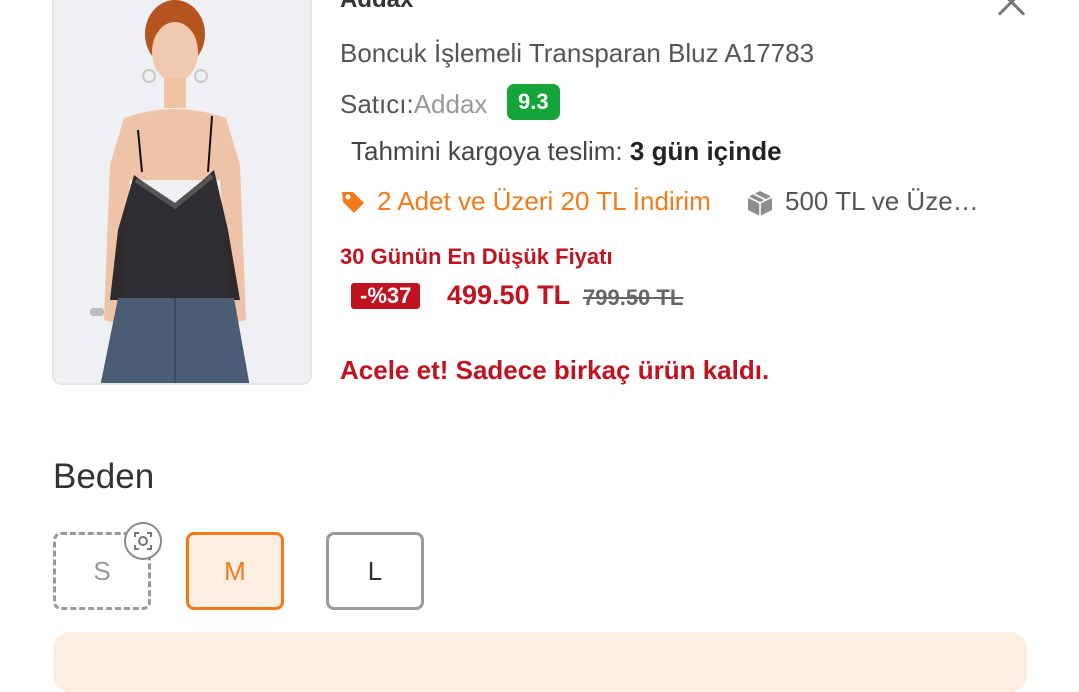 The width and height of the screenshot is (1079, 692). Describe the element at coordinates (377, 104) in the screenshot. I see `seller-label: Satıcı:` at that location.